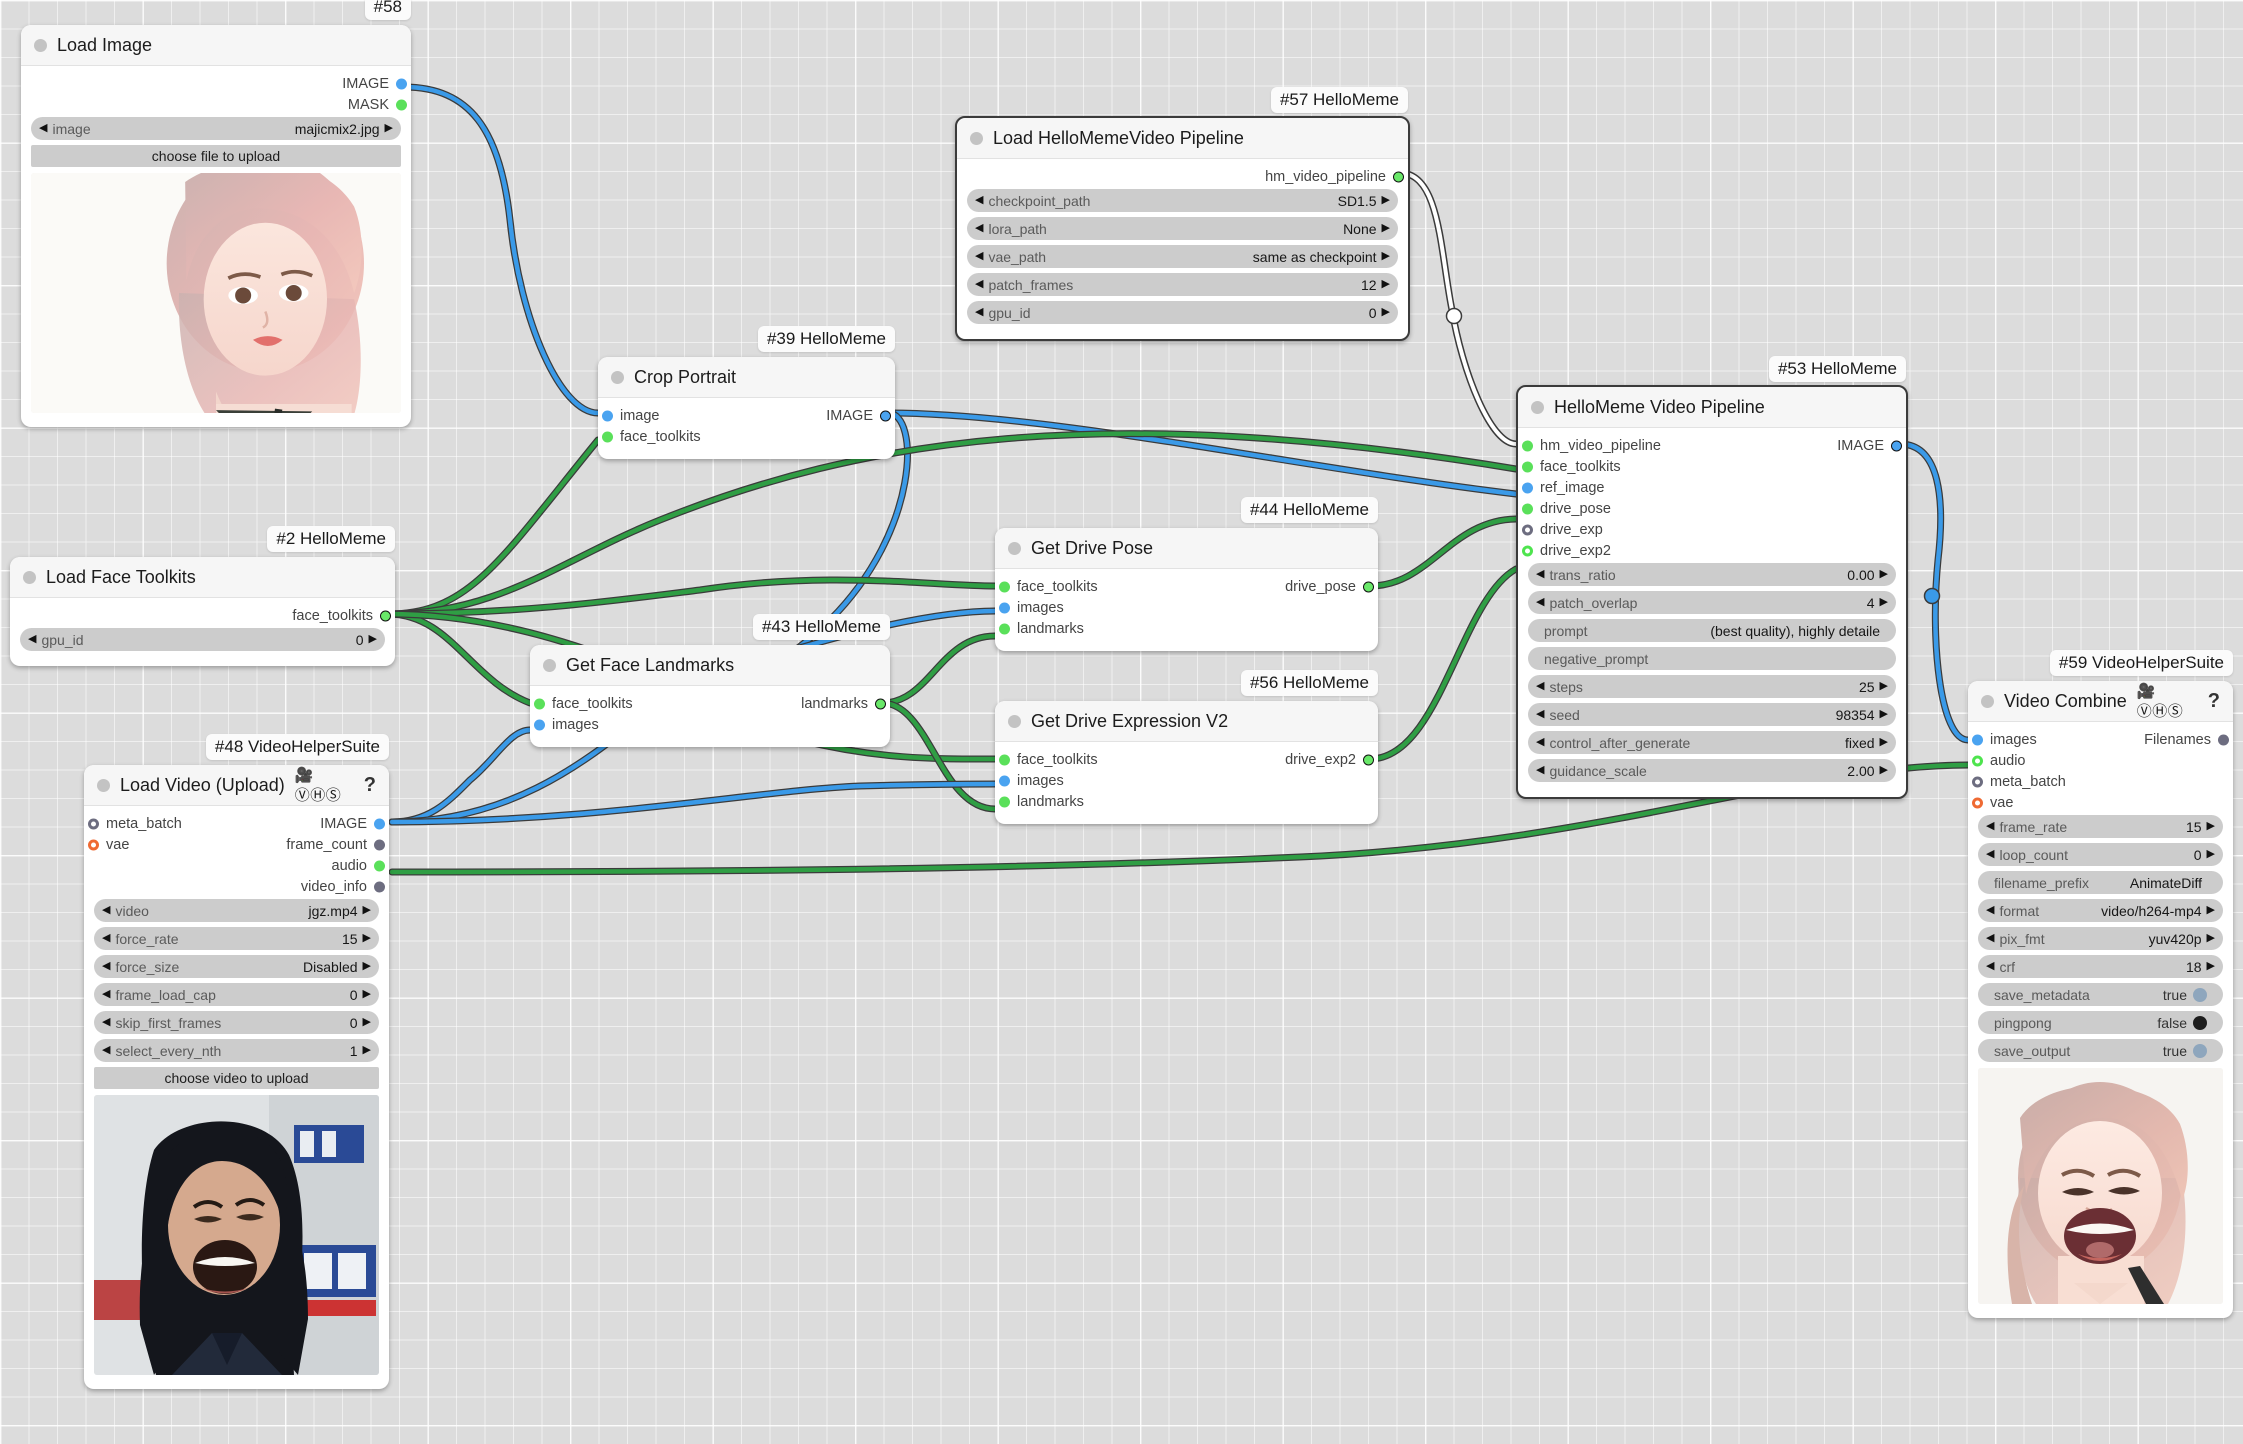 This screenshot has height=1444, width=2243. What do you see at coordinates (216, 293) in the screenshot?
I see `image-preview-thumbnail` at bounding box center [216, 293].